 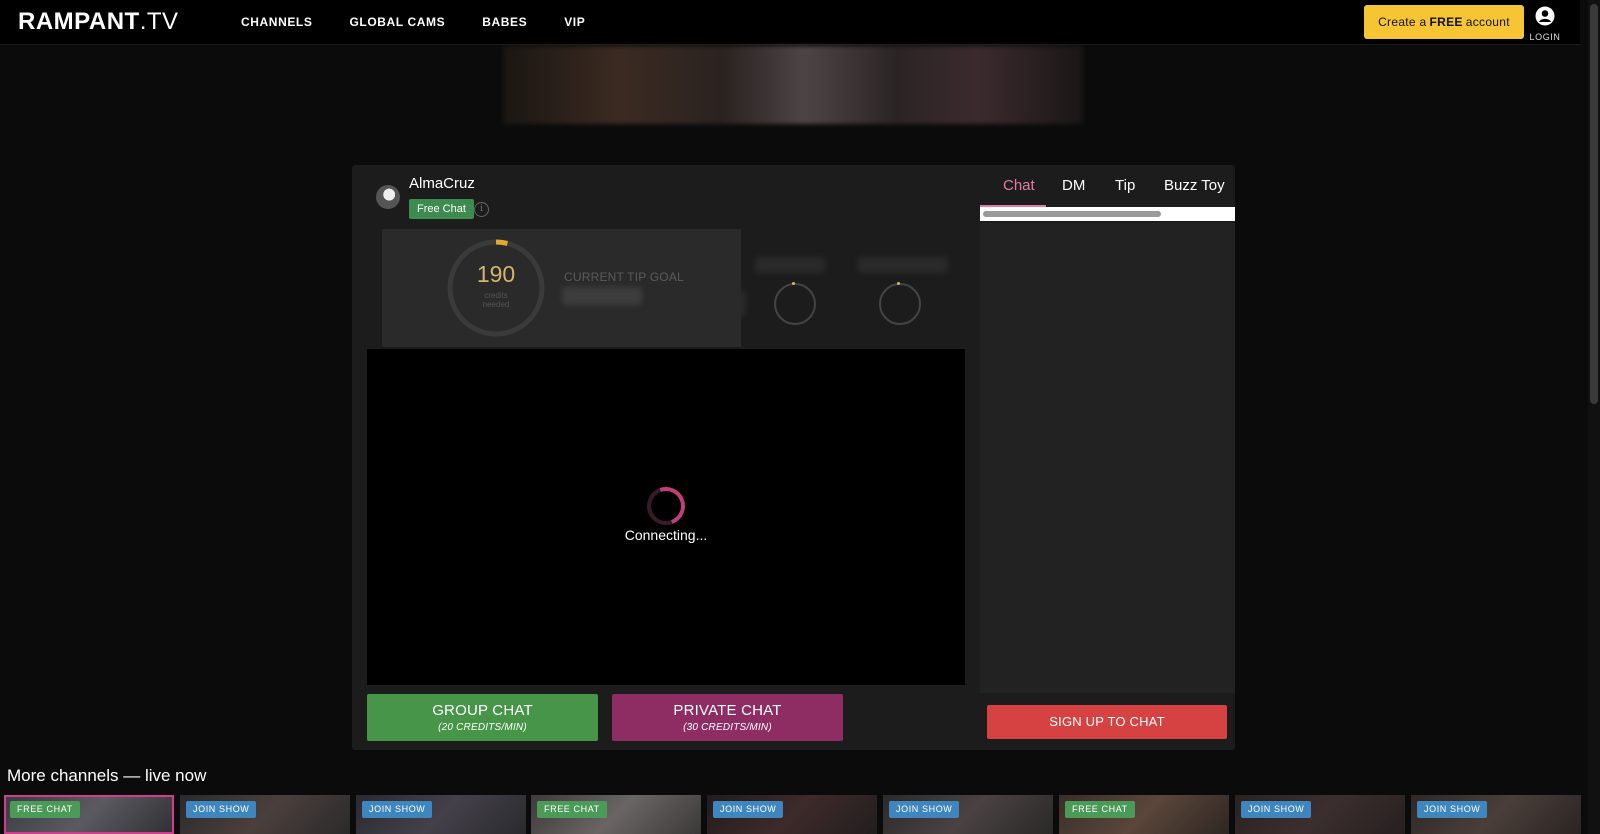 What do you see at coordinates (482, 710) in the screenshot?
I see `group-chat-title: GROUP CHAT` at bounding box center [482, 710].